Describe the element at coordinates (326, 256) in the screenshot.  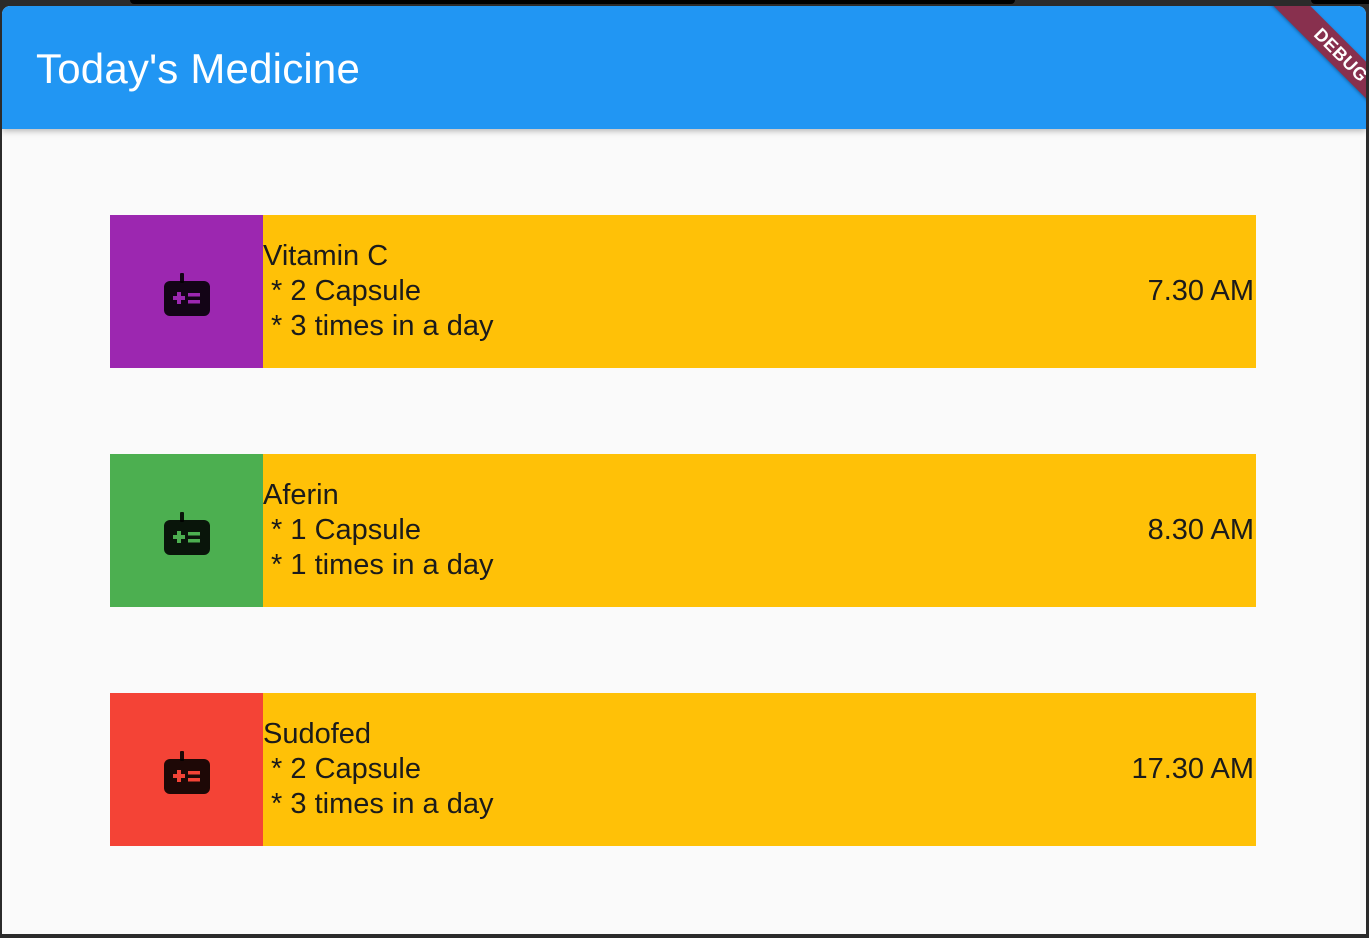
I see `medicine-name: Vitamin C` at that location.